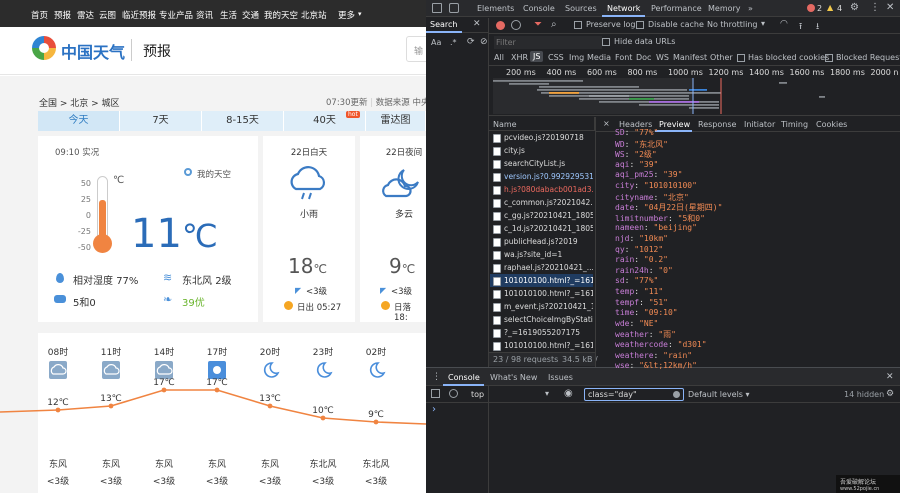 The width and height of the screenshot is (900, 493). I want to click on request-row: wa.js?site_id=1, so click(541, 254).